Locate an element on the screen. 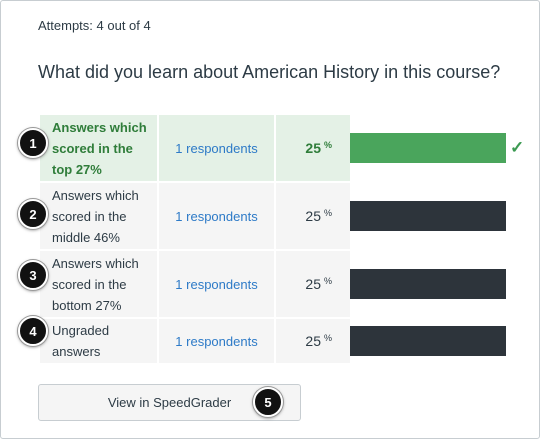 The width and height of the screenshot is (540, 439). answer-label: Answers which scored in the bottom 27% is located at coordinates (98, 284).